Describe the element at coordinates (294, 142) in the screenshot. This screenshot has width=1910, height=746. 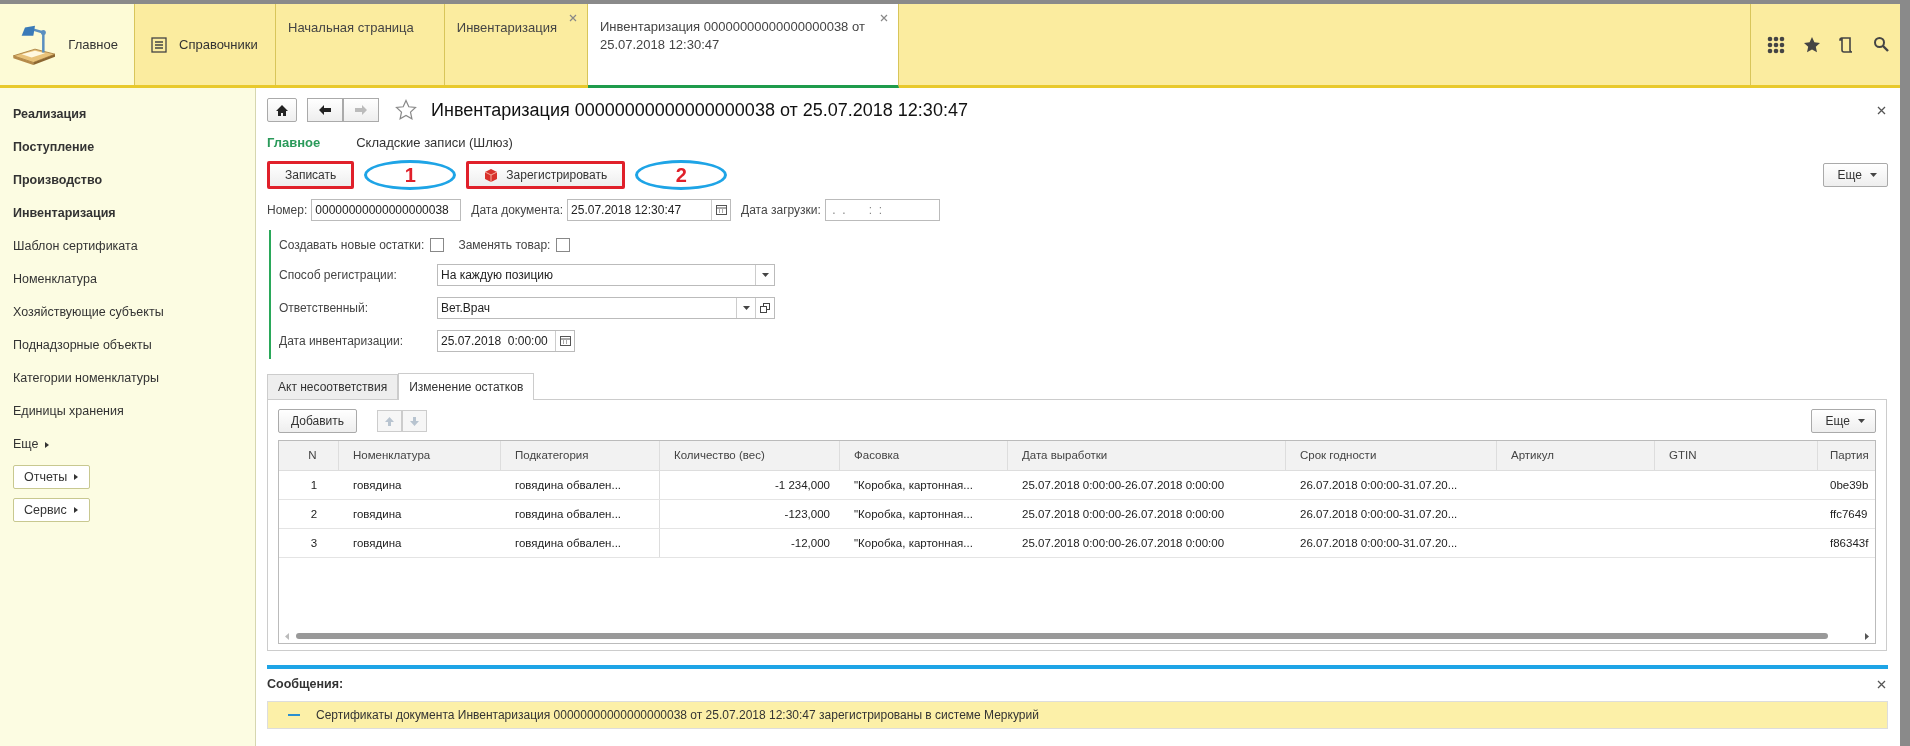
I see `form-section-link: Главное` at that location.